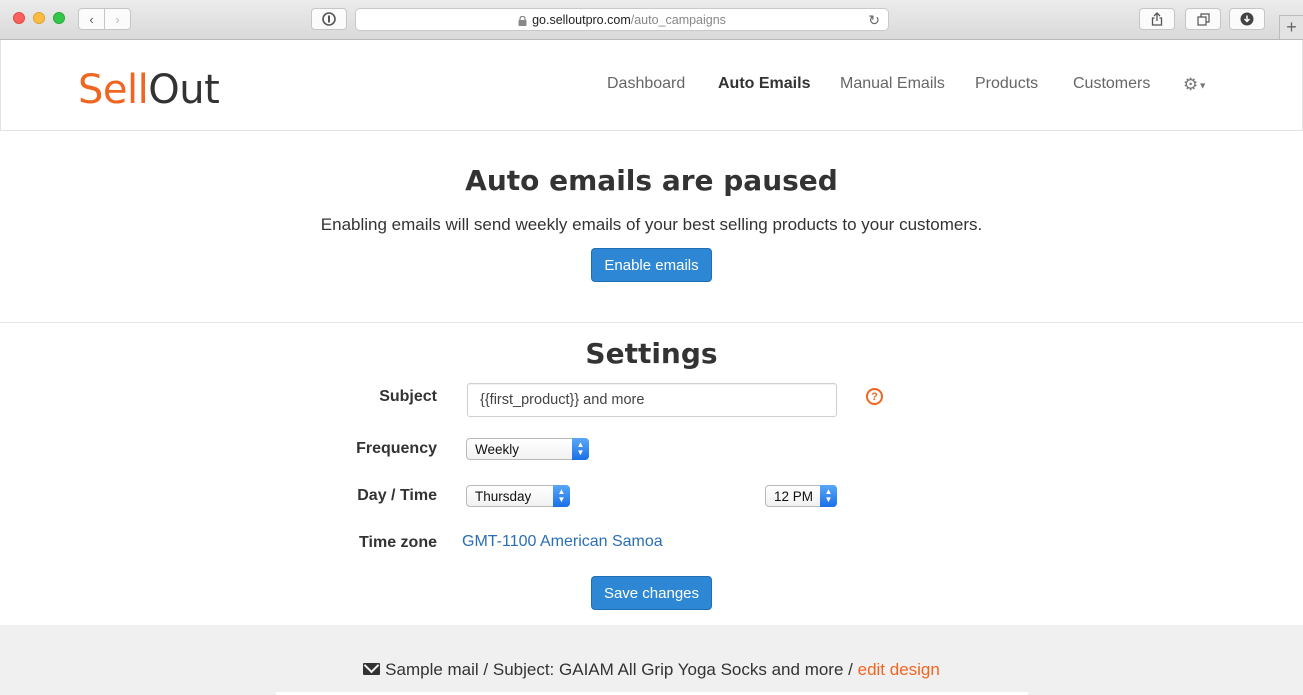  Describe the element at coordinates (396, 448) in the screenshot. I see `frequency-label: Frequency` at that location.